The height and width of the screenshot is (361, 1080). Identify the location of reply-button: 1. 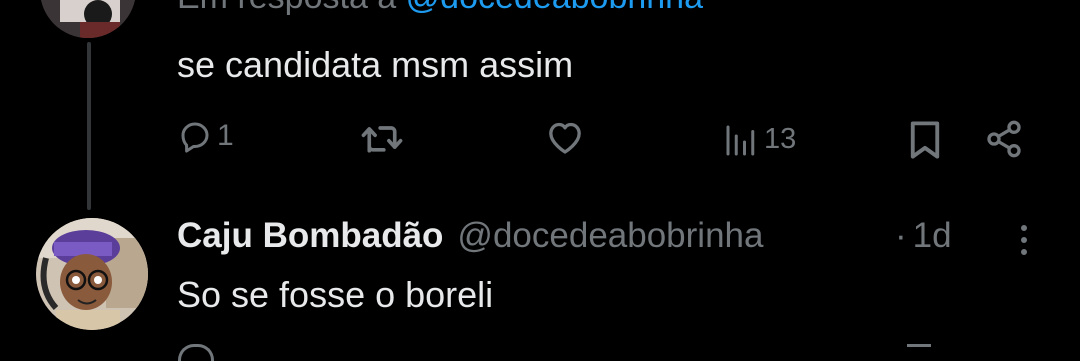
(205, 136).